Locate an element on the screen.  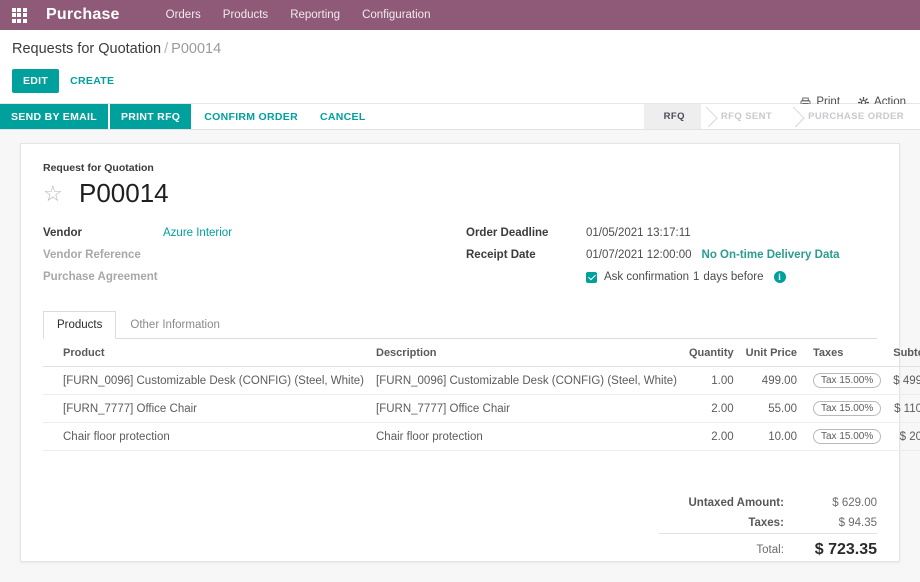
cell-subtotal: $ 20.00 is located at coordinates (903, 436).